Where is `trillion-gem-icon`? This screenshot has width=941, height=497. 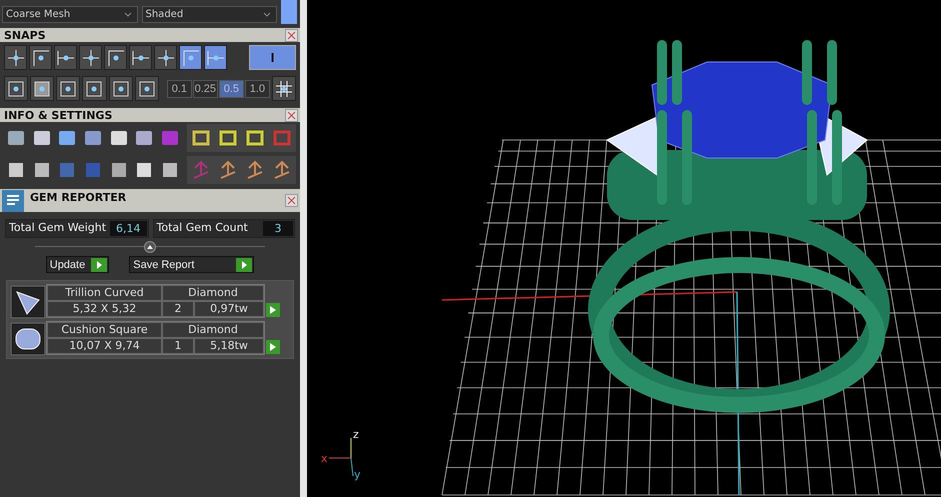 trillion-gem-icon is located at coordinates (28, 302).